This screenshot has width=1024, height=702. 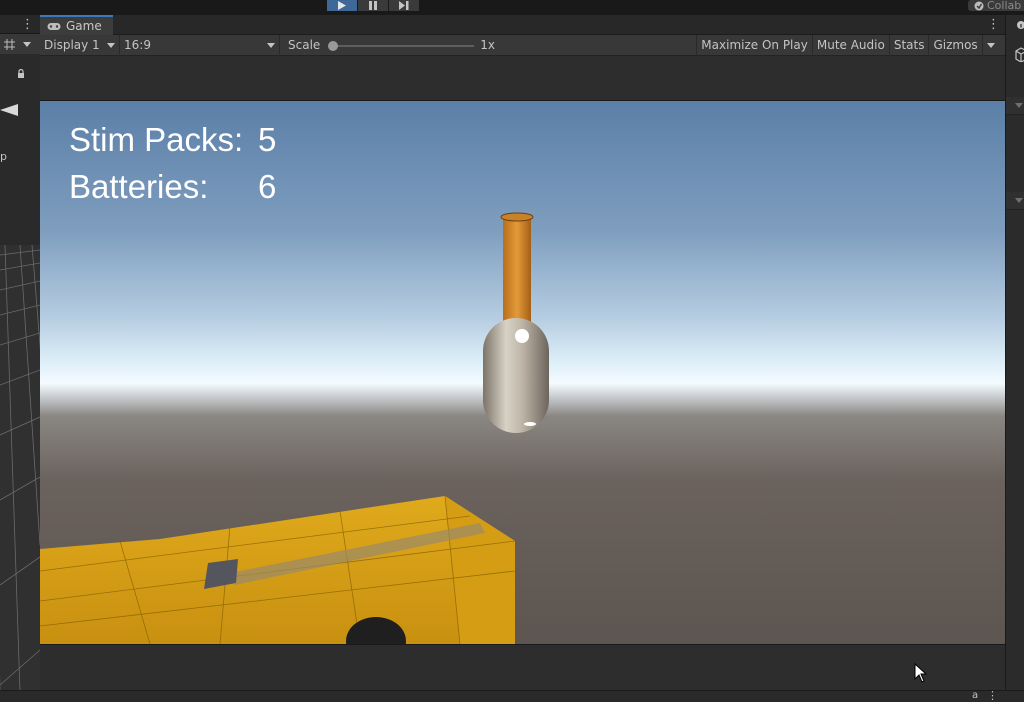 I want to click on camera-gizmo-icon, so click(x=9, y=110).